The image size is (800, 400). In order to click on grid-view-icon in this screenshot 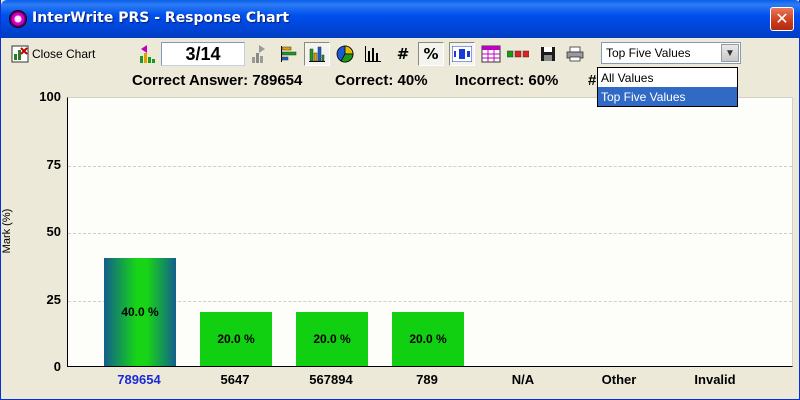, I will do `click(491, 54)`.